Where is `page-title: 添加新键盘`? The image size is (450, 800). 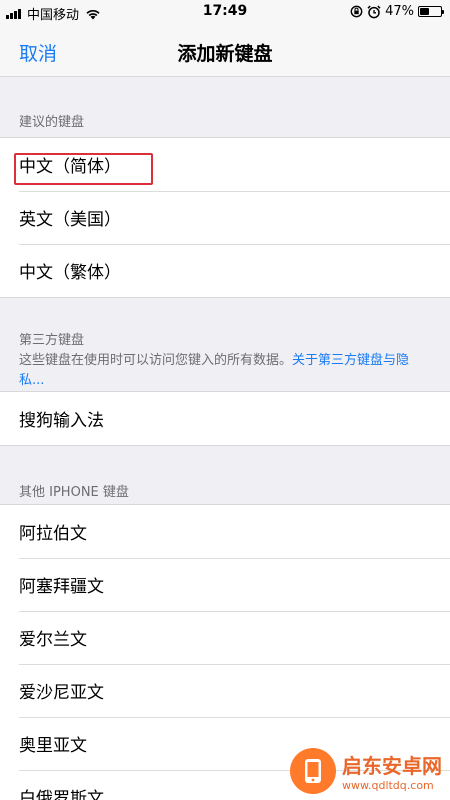
page-title: 添加新键盘 is located at coordinates (225, 54).